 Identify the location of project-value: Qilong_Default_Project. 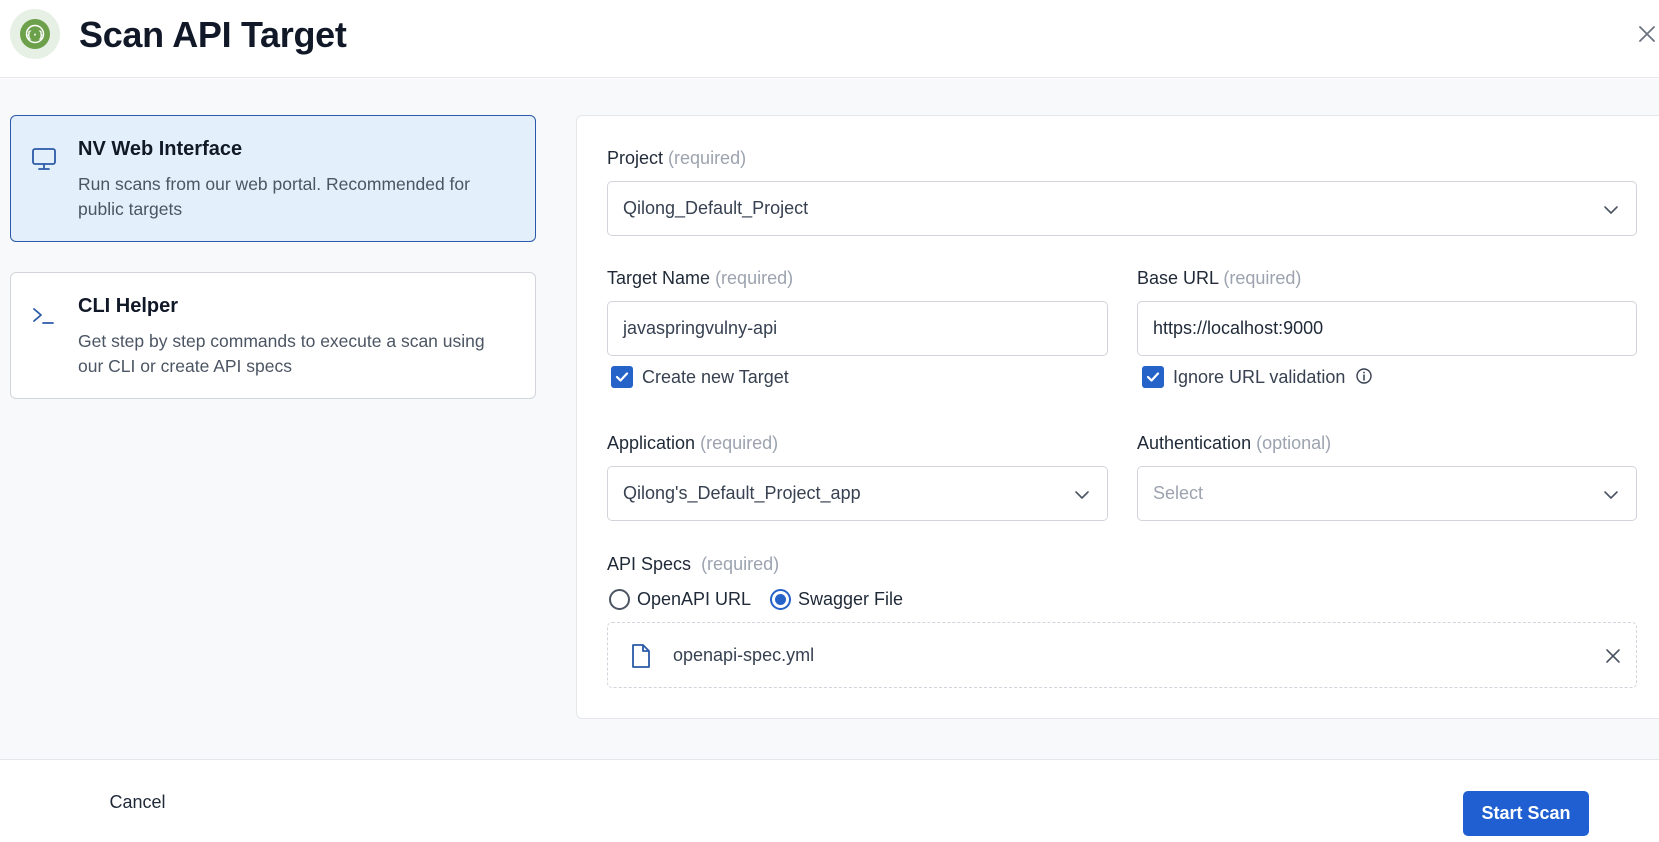
(716, 208).